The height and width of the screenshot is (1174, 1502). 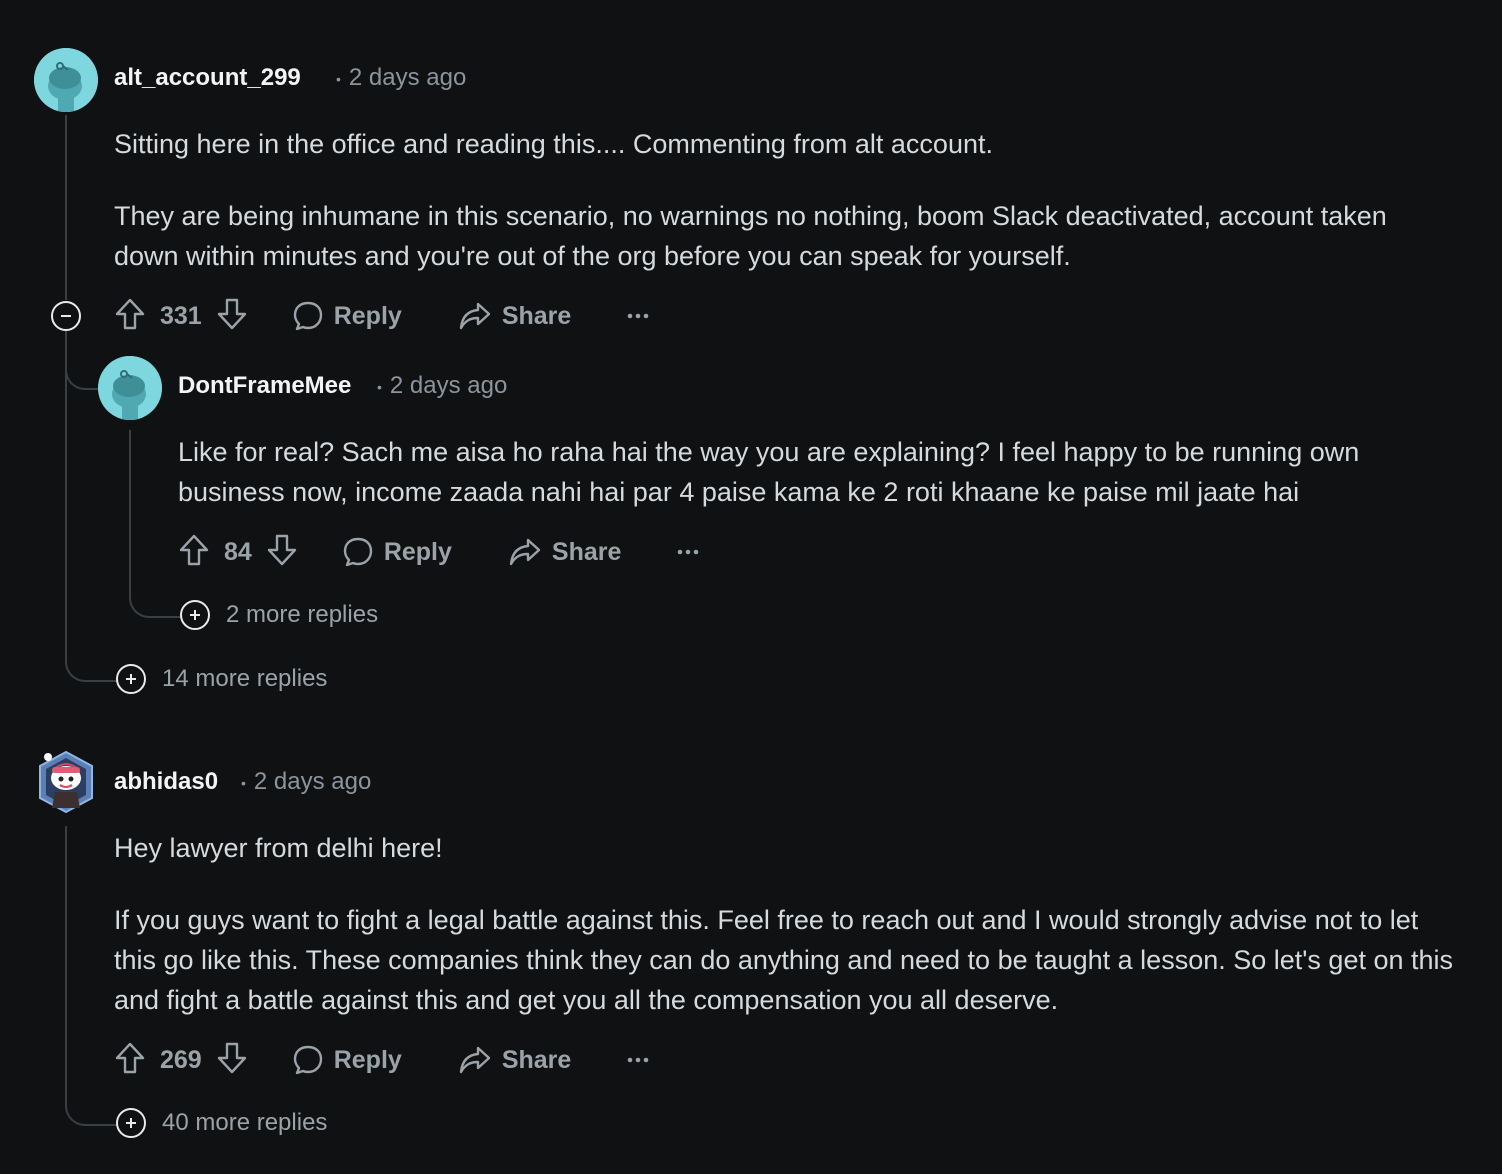 What do you see at coordinates (302, 614) in the screenshot?
I see `more-replies-label: 2 more replies` at bounding box center [302, 614].